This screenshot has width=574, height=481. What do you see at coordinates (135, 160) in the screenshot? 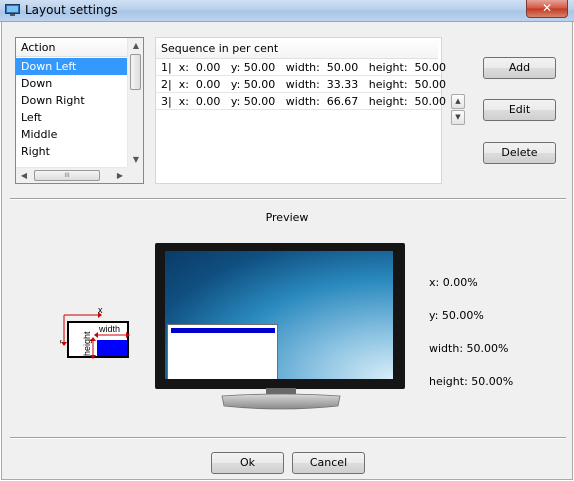
I see `scroll-down-arrow-icon: ▼` at bounding box center [135, 160].